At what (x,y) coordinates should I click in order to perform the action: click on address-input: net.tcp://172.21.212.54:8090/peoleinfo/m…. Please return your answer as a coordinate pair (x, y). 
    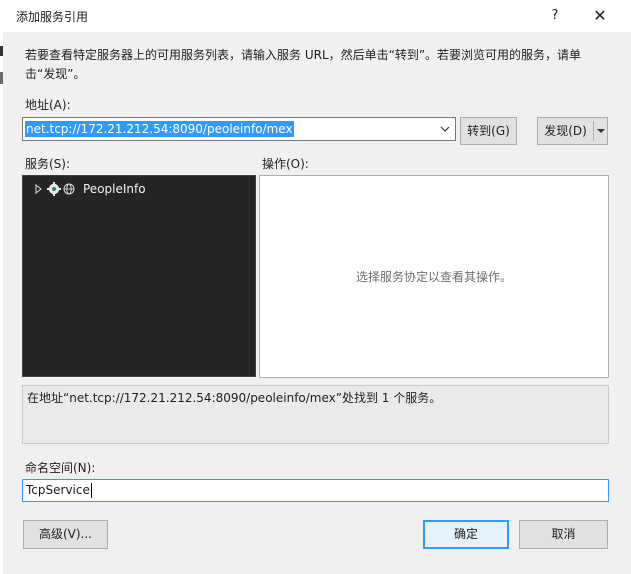
    Looking at the image, I should click on (159, 129).